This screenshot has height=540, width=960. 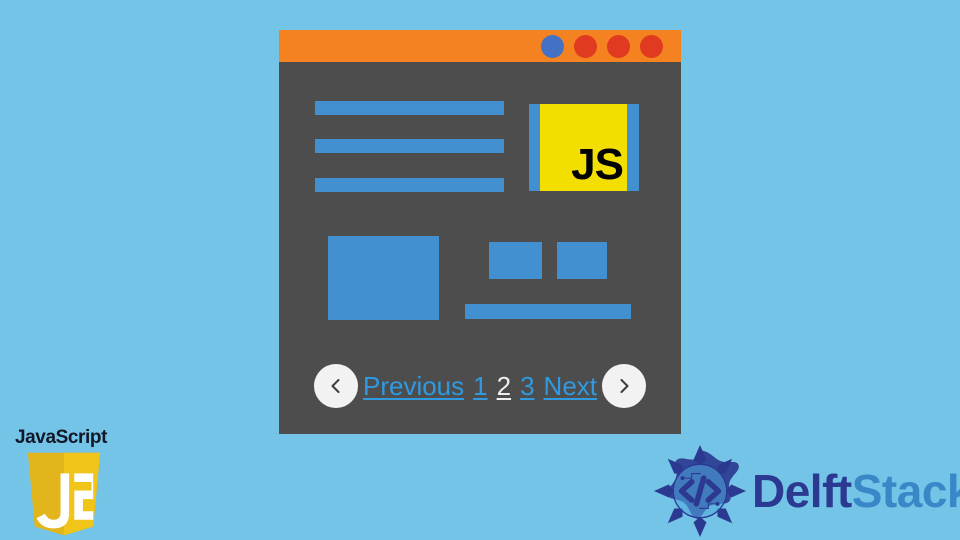 What do you see at coordinates (480, 46) in the screenshot?
I see `browser-title-bar` at bounding box center [480, 46].